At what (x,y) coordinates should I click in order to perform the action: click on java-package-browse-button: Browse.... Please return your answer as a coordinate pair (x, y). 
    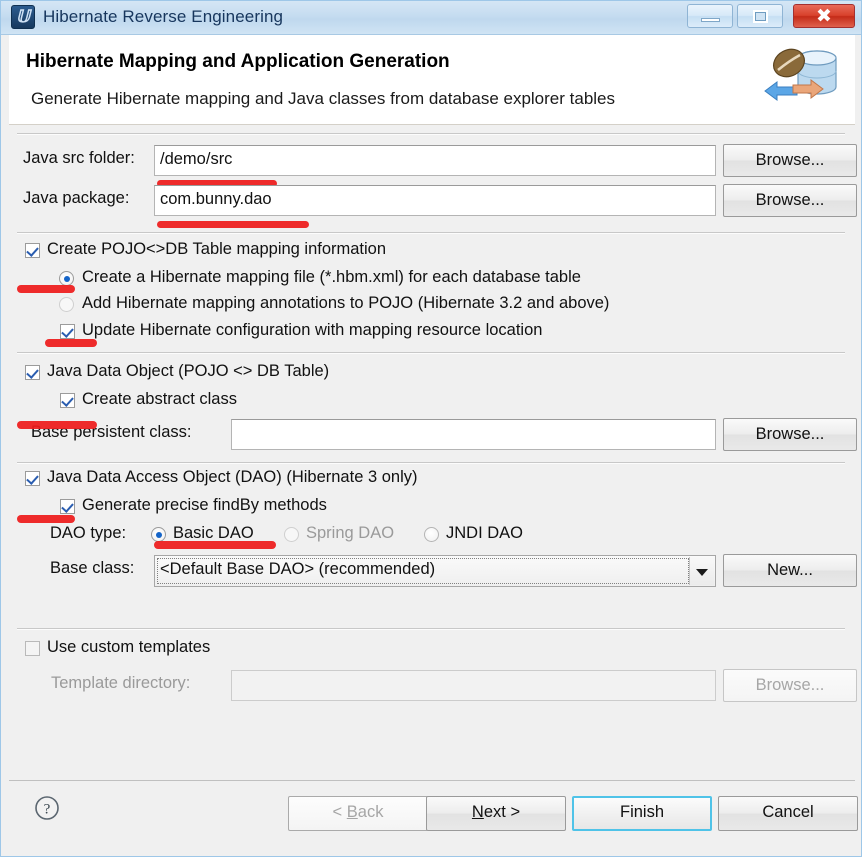
    Looking at the image, I should click on (790, 200).